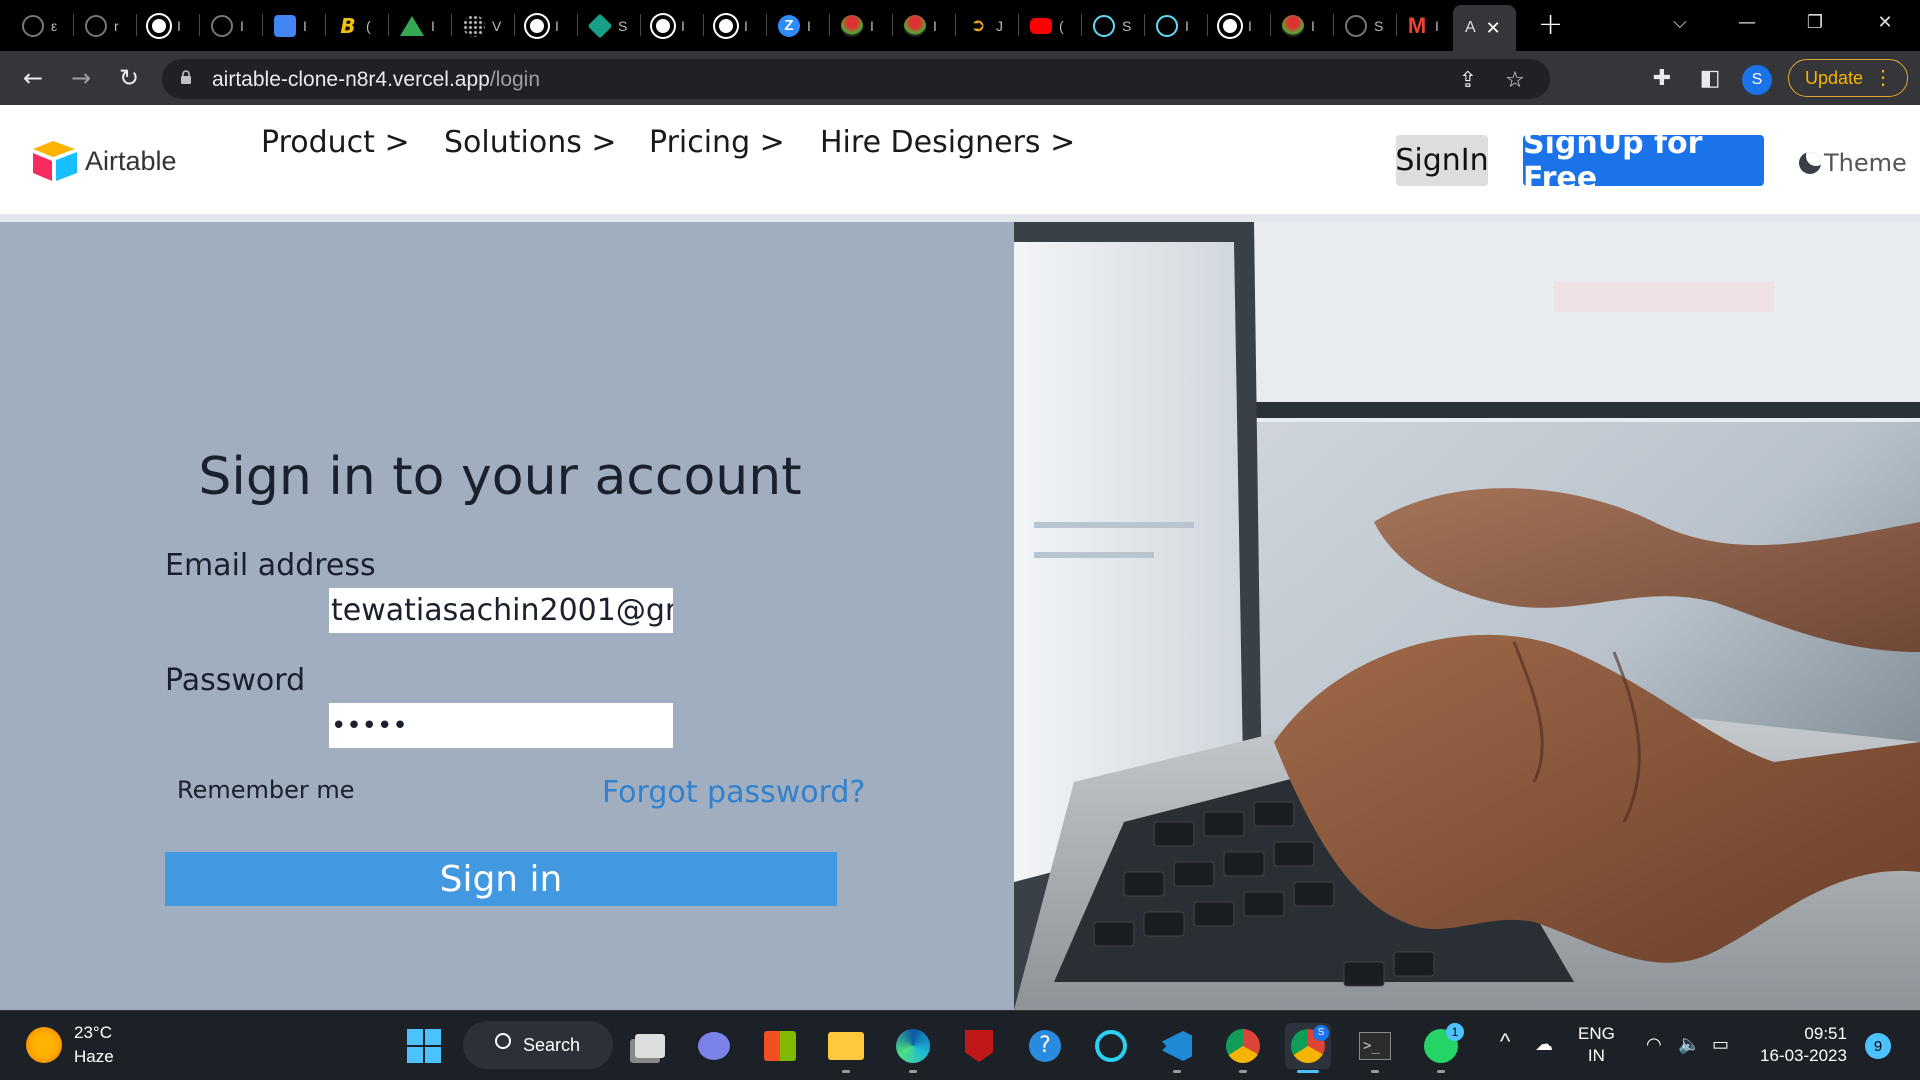 This screenshot has height=1080, width=1920. What do you see at coordinates (94, 1056) in the screenshot?
I see `weather-condition: Haze` at bounding box center [94, 1056].